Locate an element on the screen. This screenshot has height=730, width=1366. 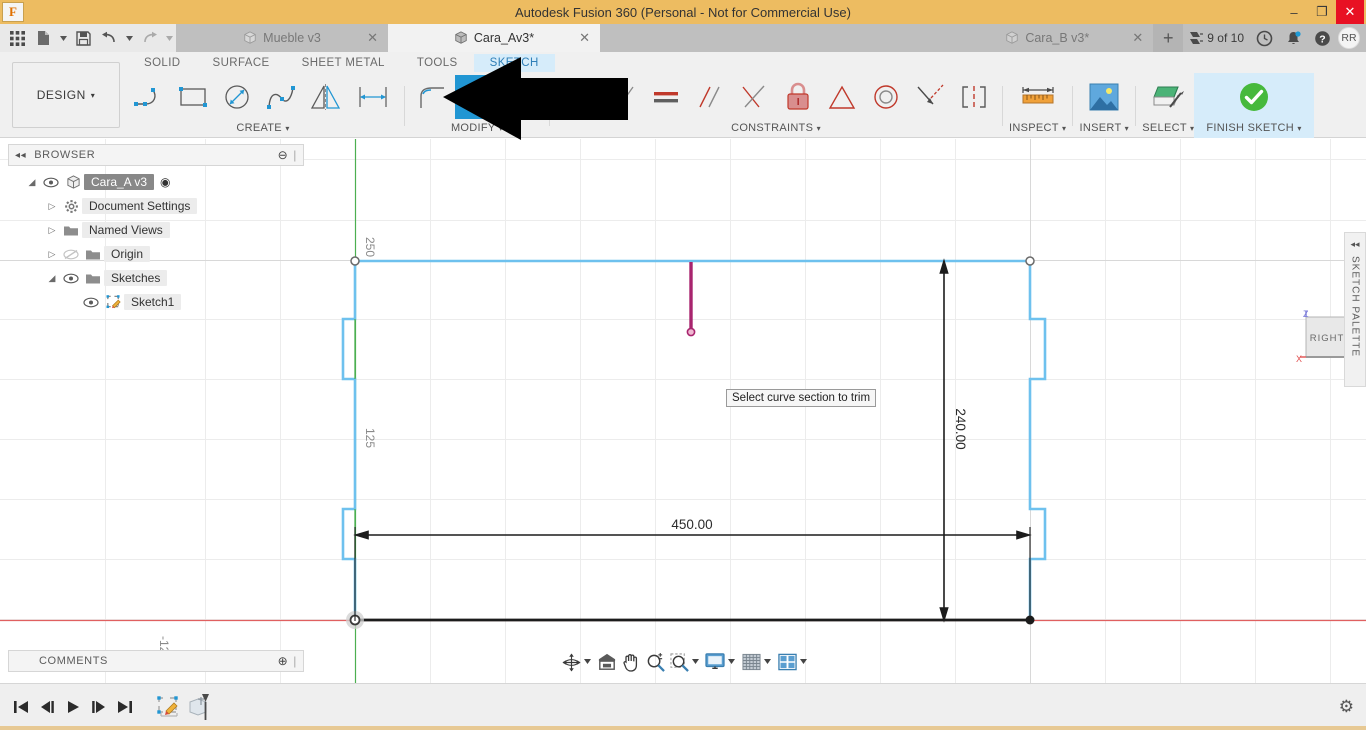
panel-constraints-label: CONSTRAINTS ▾ is located at coordinates (776, 129).